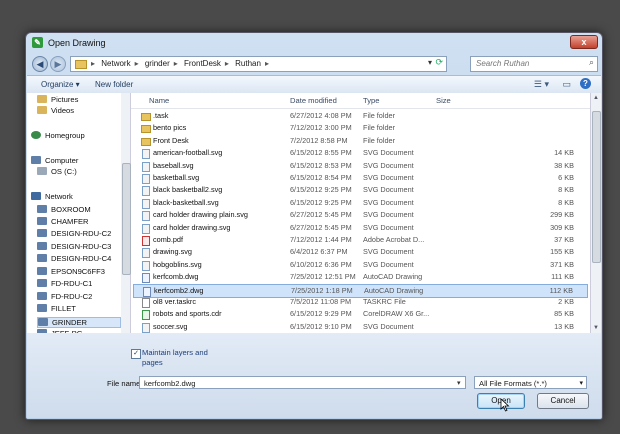 The height and width of the screenshot is (434, 620). I want to click on file-size: 37 KB, so click(564, 239).